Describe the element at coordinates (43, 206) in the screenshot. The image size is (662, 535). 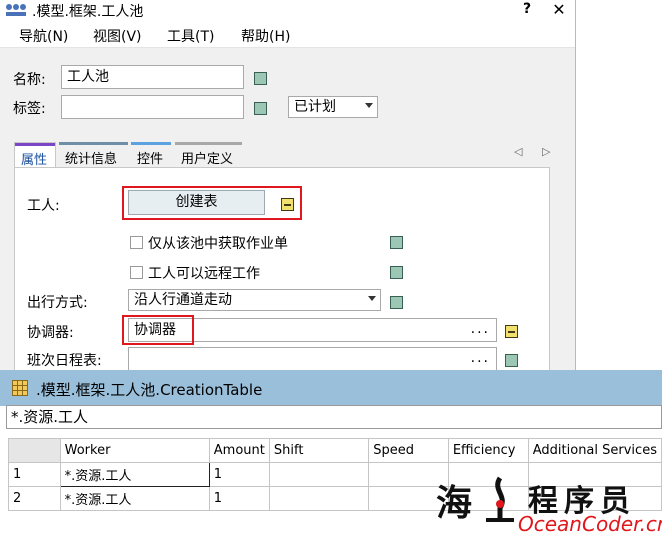
I see `worker-label: 工人:` at that location.